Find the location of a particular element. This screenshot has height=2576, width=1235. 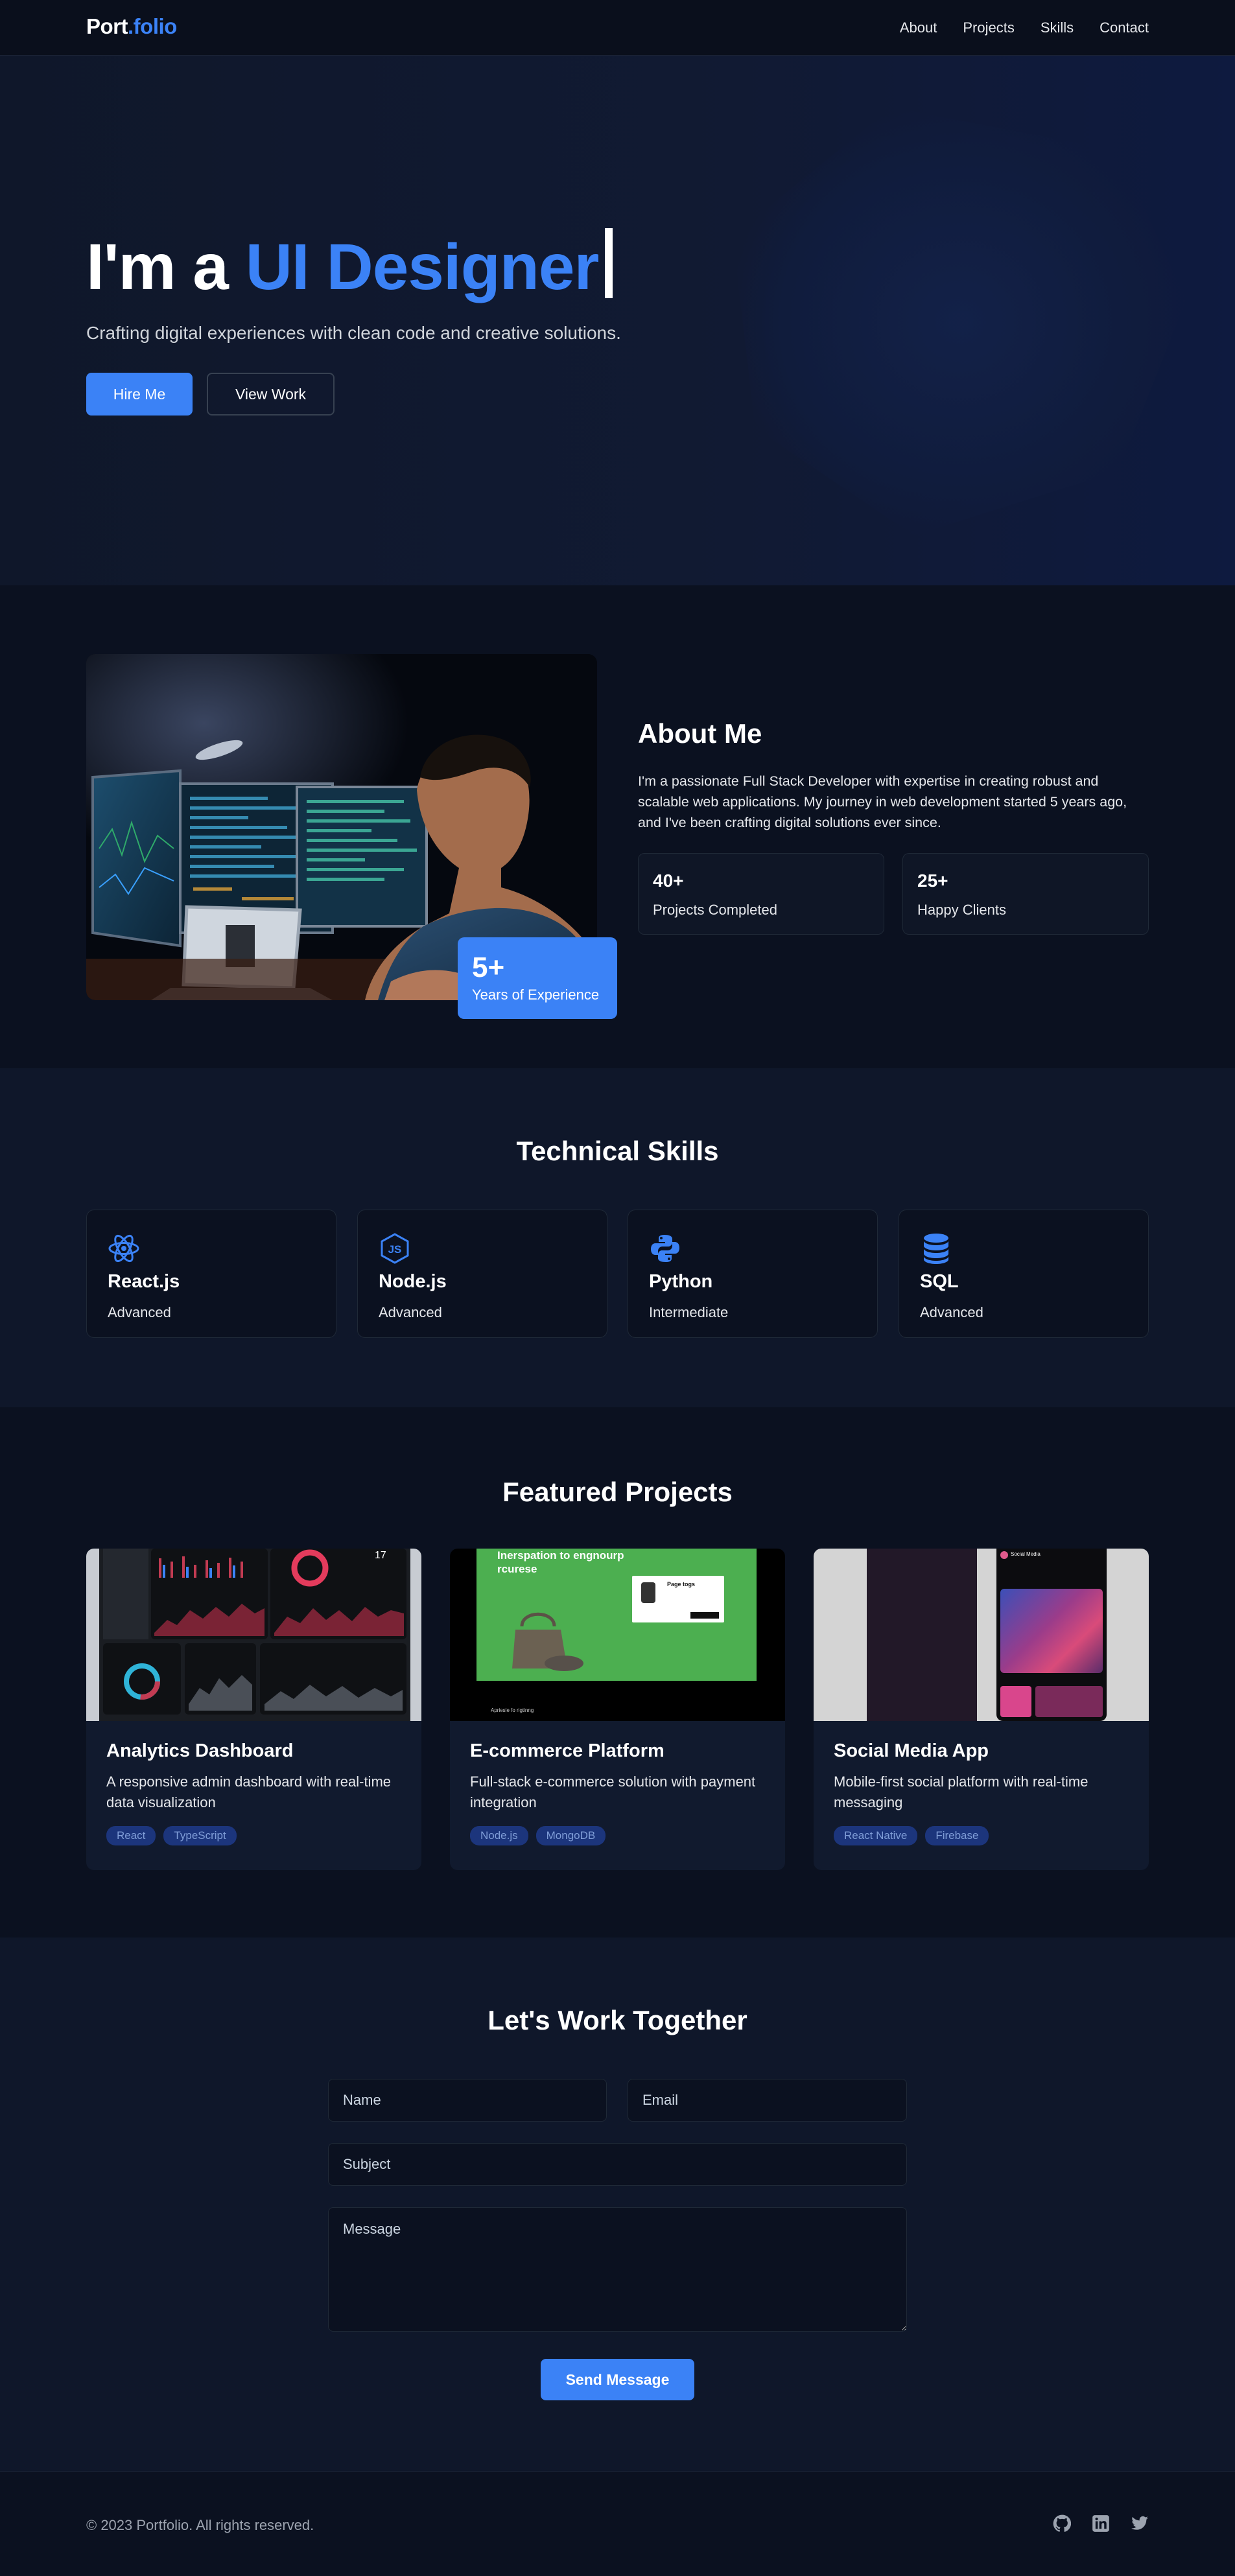

hero-background-shape is located at coordinates (960, 321).